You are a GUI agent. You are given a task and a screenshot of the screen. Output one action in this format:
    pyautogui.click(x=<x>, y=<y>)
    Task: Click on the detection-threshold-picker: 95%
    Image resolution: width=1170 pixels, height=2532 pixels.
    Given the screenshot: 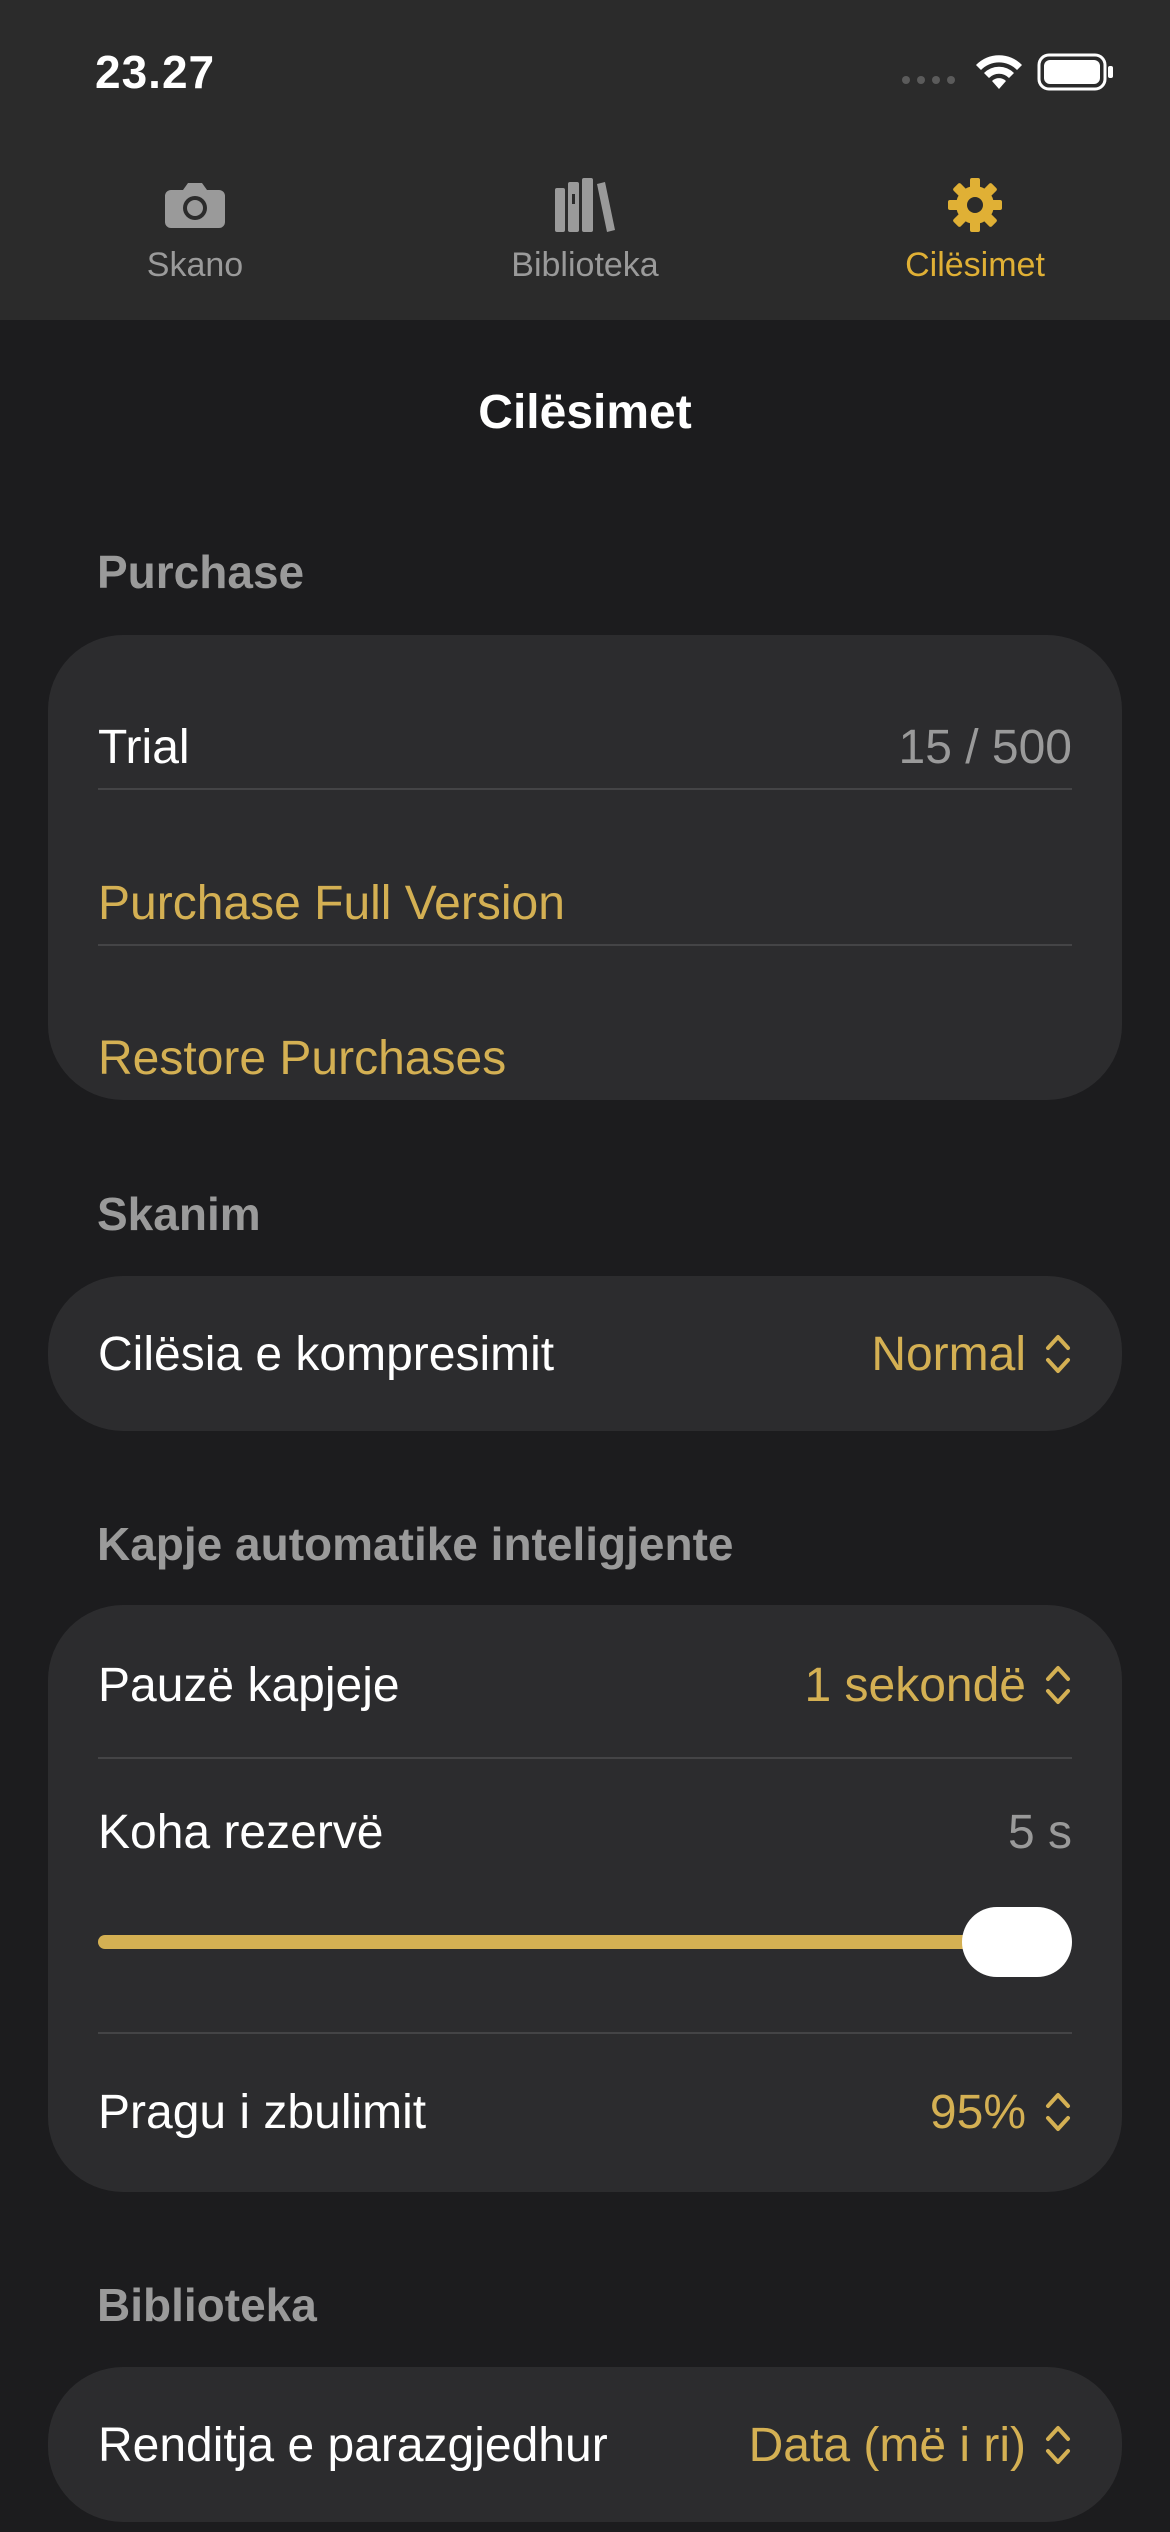 What is the action you would take?
    pyautogui.click(x=1001, y=2112)
    